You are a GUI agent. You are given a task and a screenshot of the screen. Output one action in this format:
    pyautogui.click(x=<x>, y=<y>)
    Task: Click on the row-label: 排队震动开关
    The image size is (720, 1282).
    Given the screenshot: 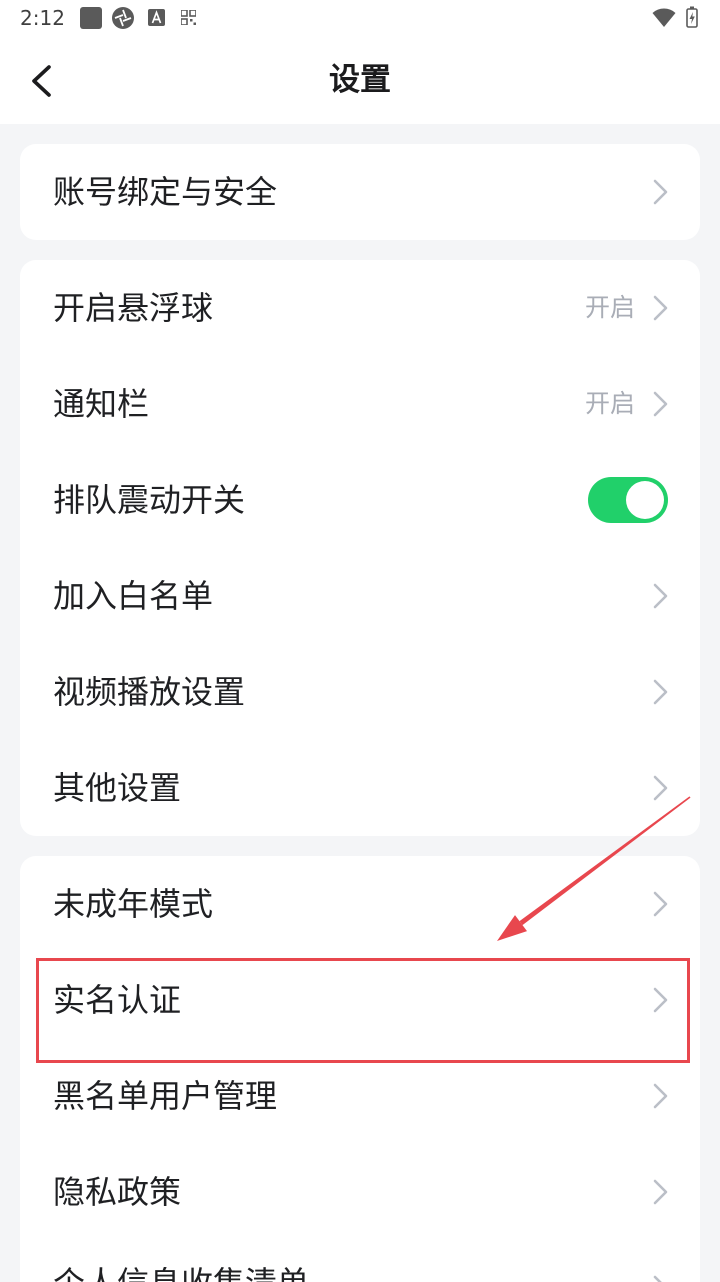 What is the action you would take?
    pyautogui.click(x=149, y=500)
    